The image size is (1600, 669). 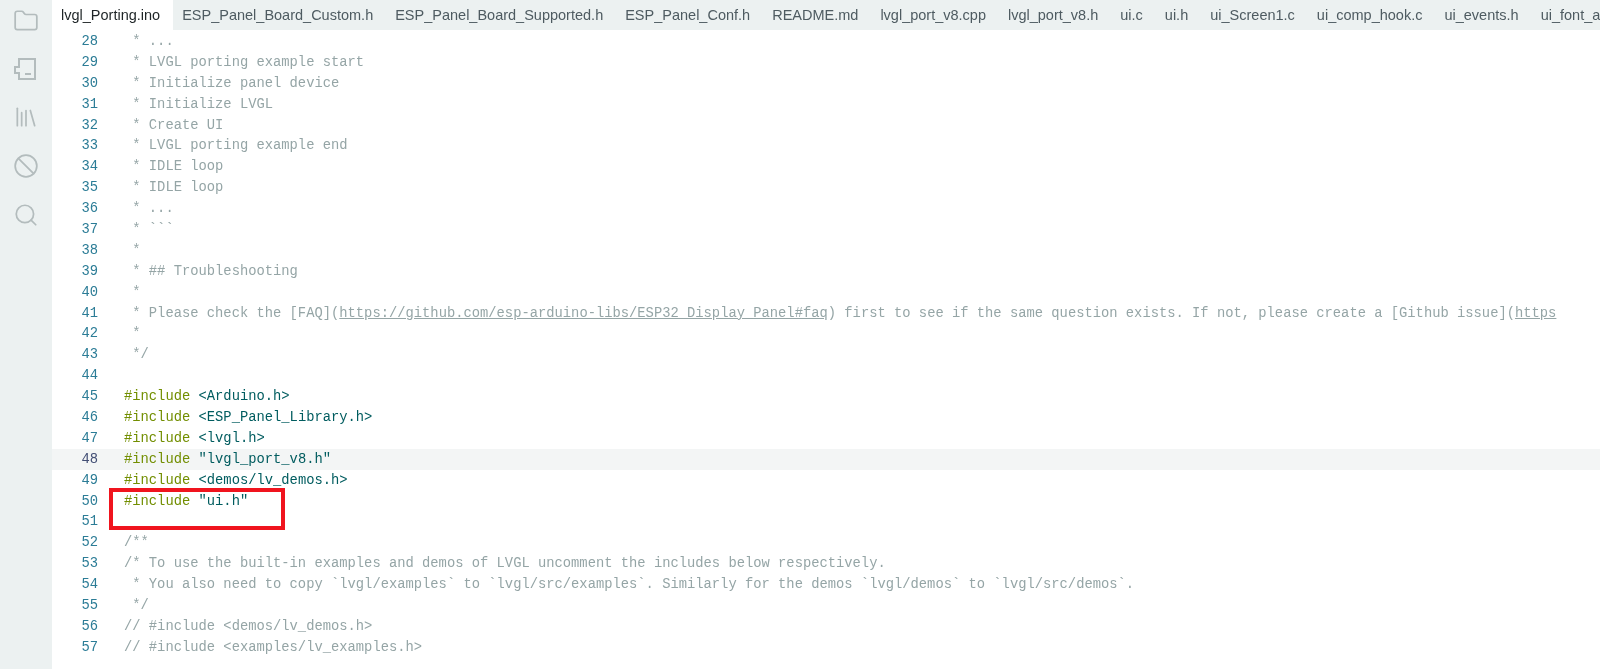 I want to click on line-number: 52, so click(x=89, y=543).